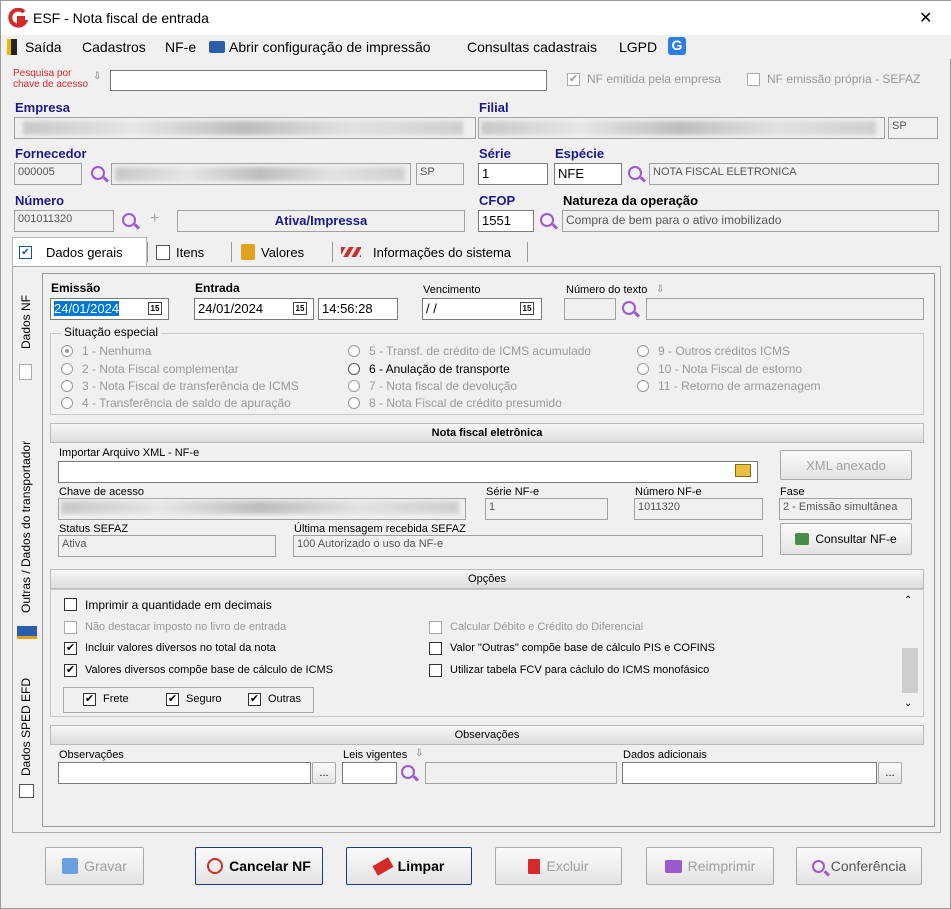 This screenshot has height=909, width=951. I want to click on reimprimir-button: Reimprimir, so click(710, 866).